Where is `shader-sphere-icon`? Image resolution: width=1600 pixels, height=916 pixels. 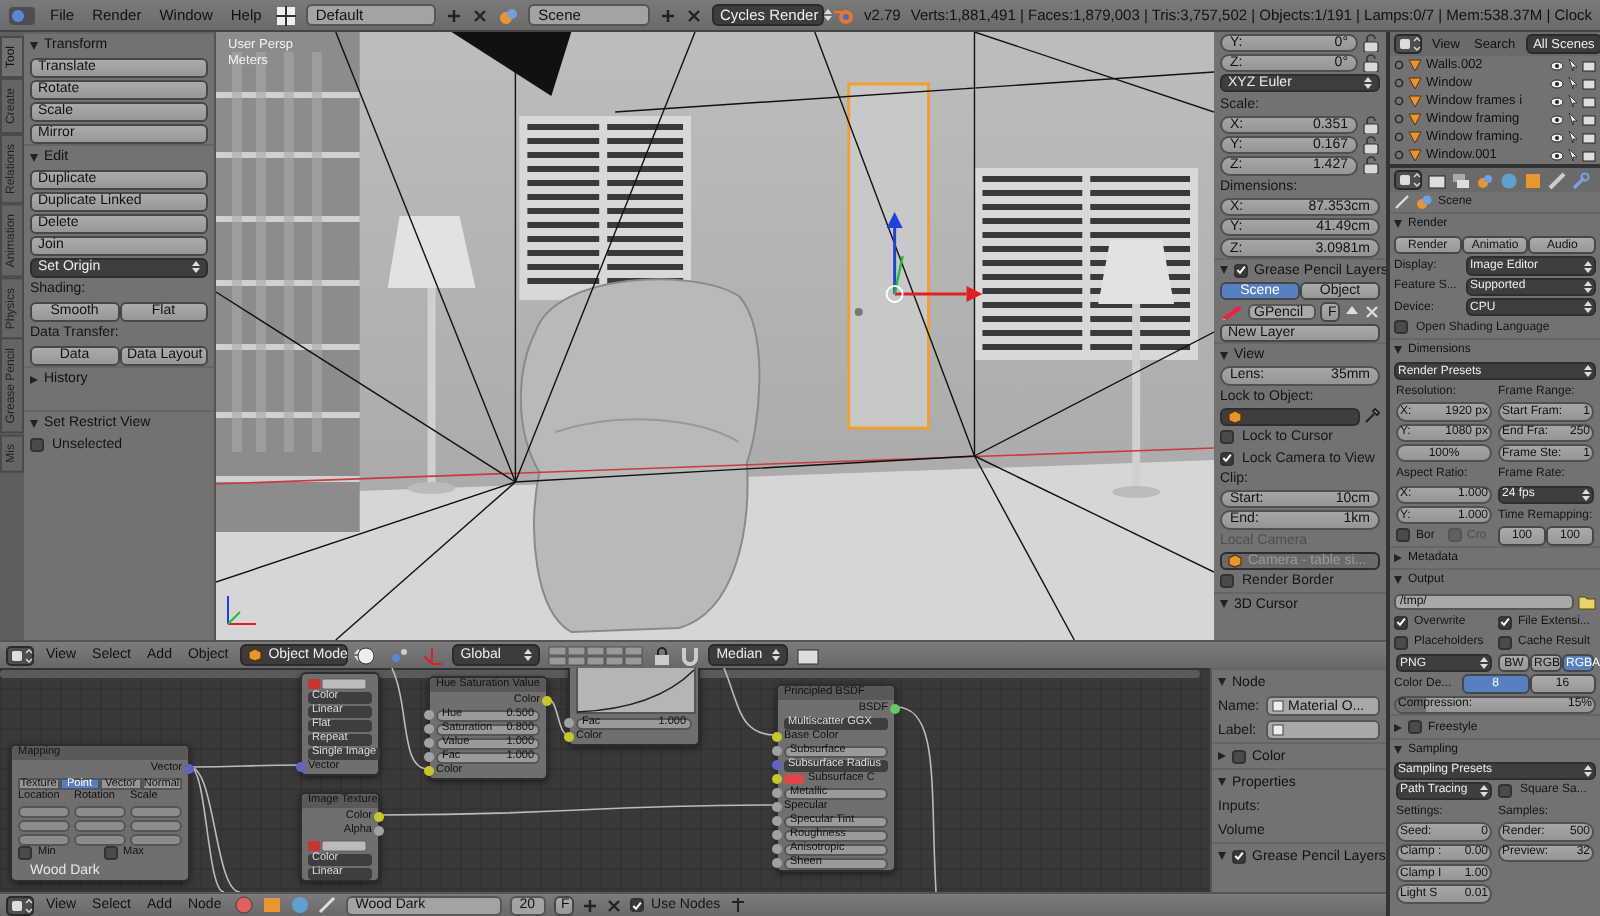 shader-sphere-icon is located at coordinates (243, 905).